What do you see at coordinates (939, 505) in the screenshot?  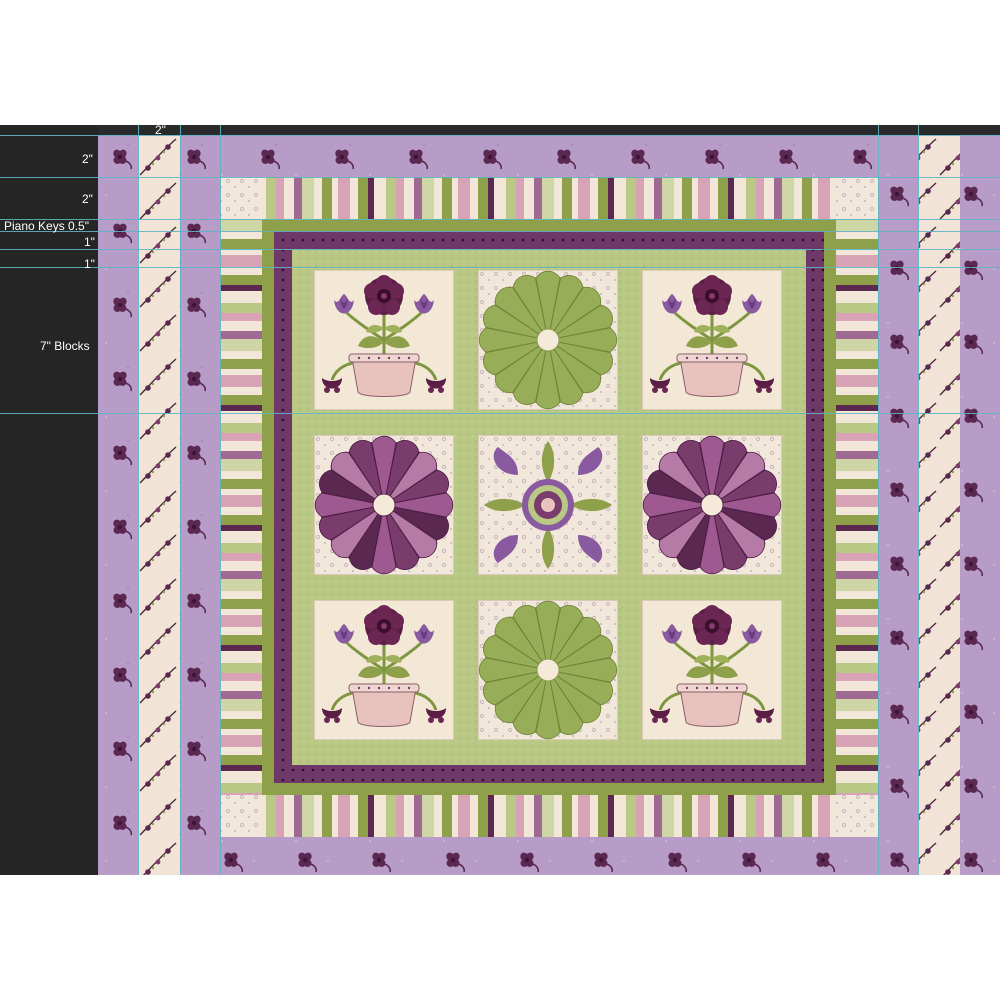 I see `vine-strip-right` at bounding box center [939, 505].